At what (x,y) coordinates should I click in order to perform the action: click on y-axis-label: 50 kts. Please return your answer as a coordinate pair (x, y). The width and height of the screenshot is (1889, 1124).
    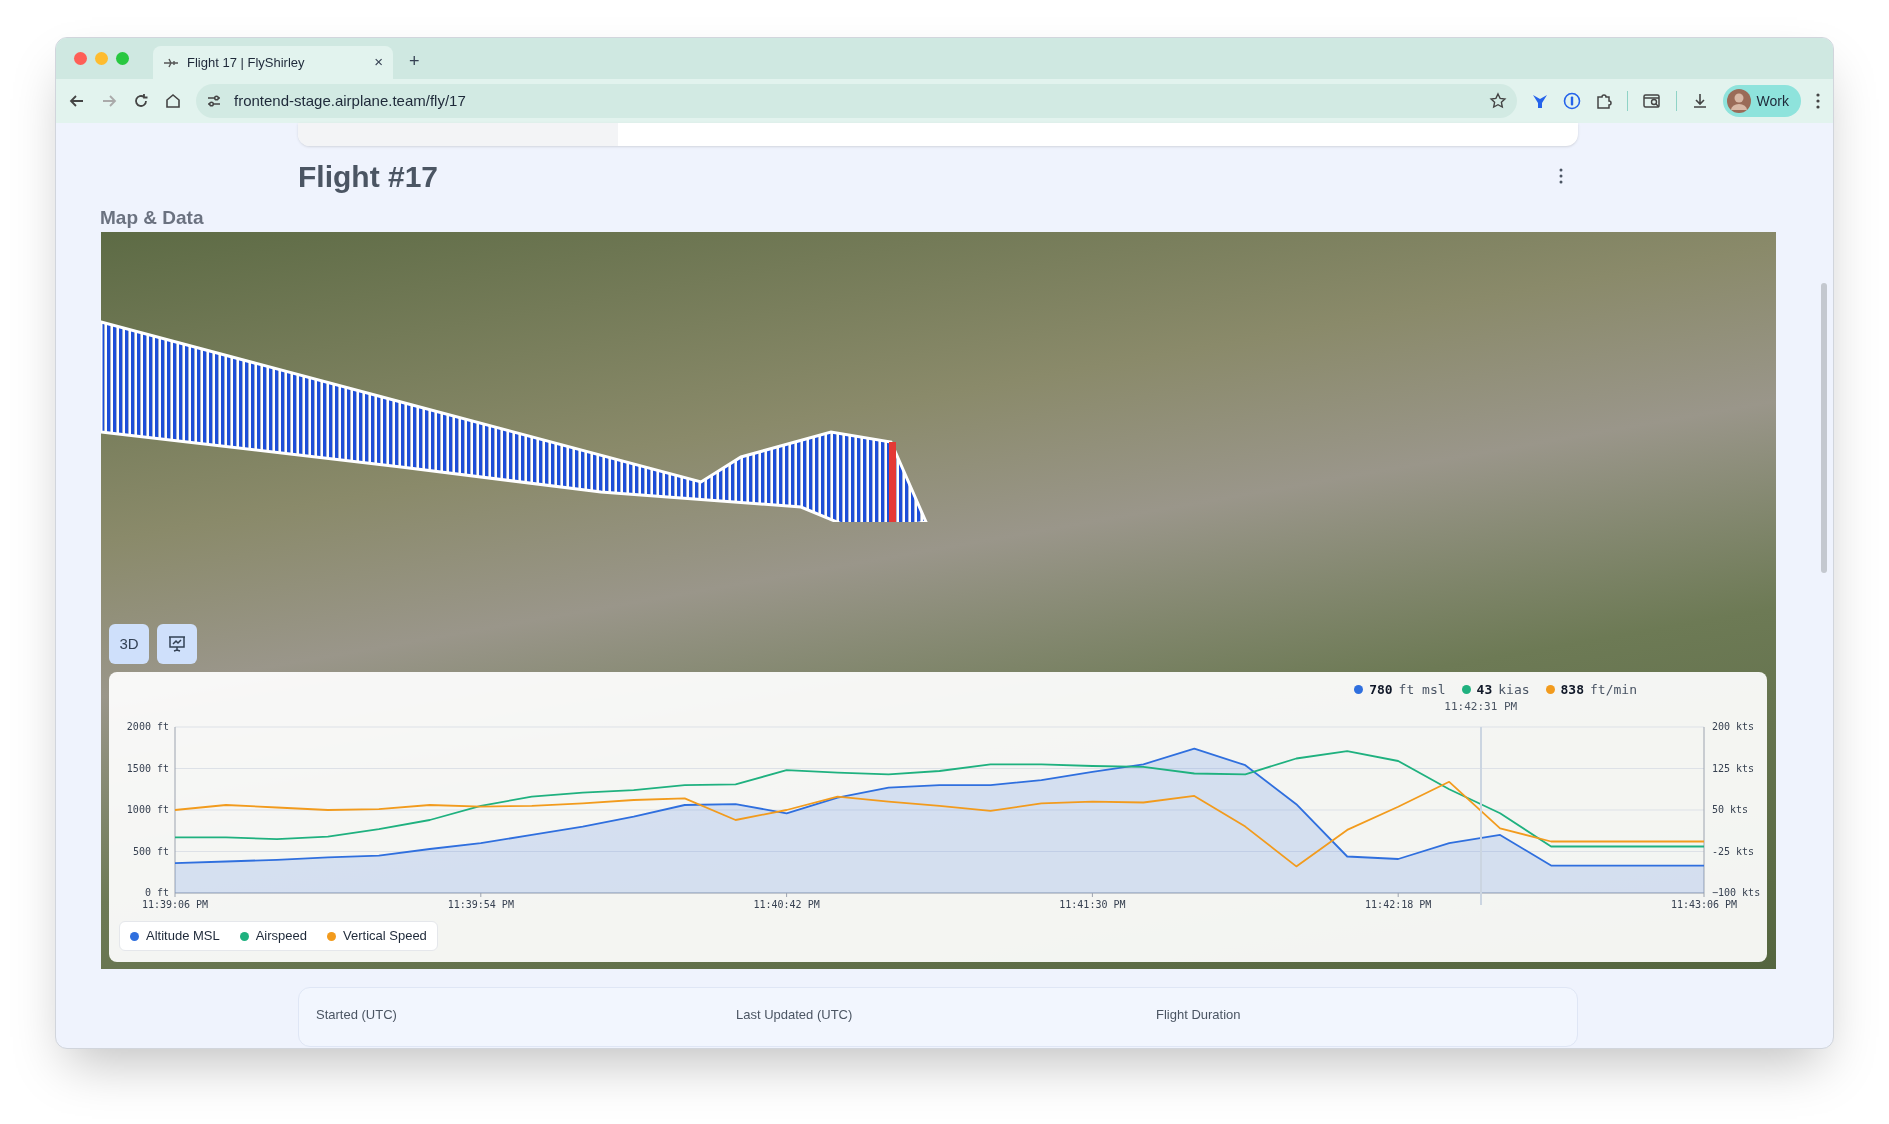
    Looking at the image, I should click on (1730, 809).